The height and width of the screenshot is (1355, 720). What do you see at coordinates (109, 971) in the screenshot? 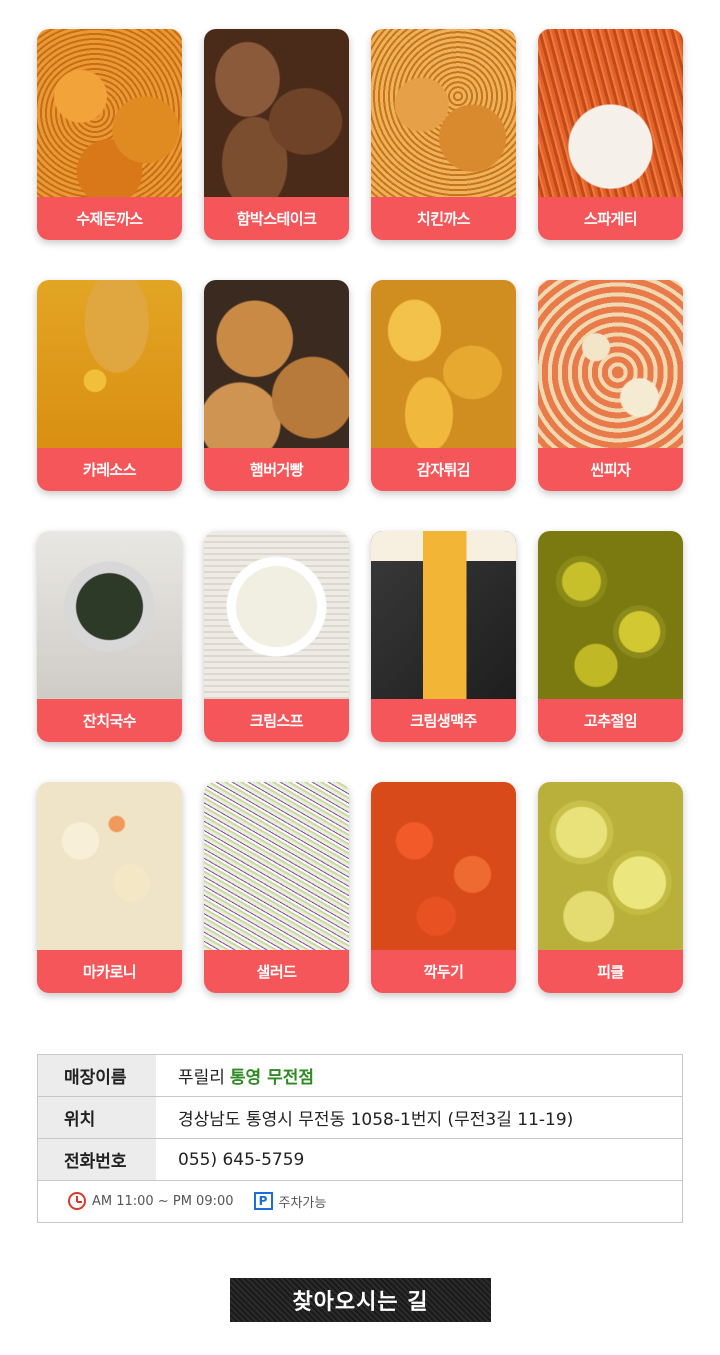
I see `menu-label: 마카로니` at bounding box center [109, 971].